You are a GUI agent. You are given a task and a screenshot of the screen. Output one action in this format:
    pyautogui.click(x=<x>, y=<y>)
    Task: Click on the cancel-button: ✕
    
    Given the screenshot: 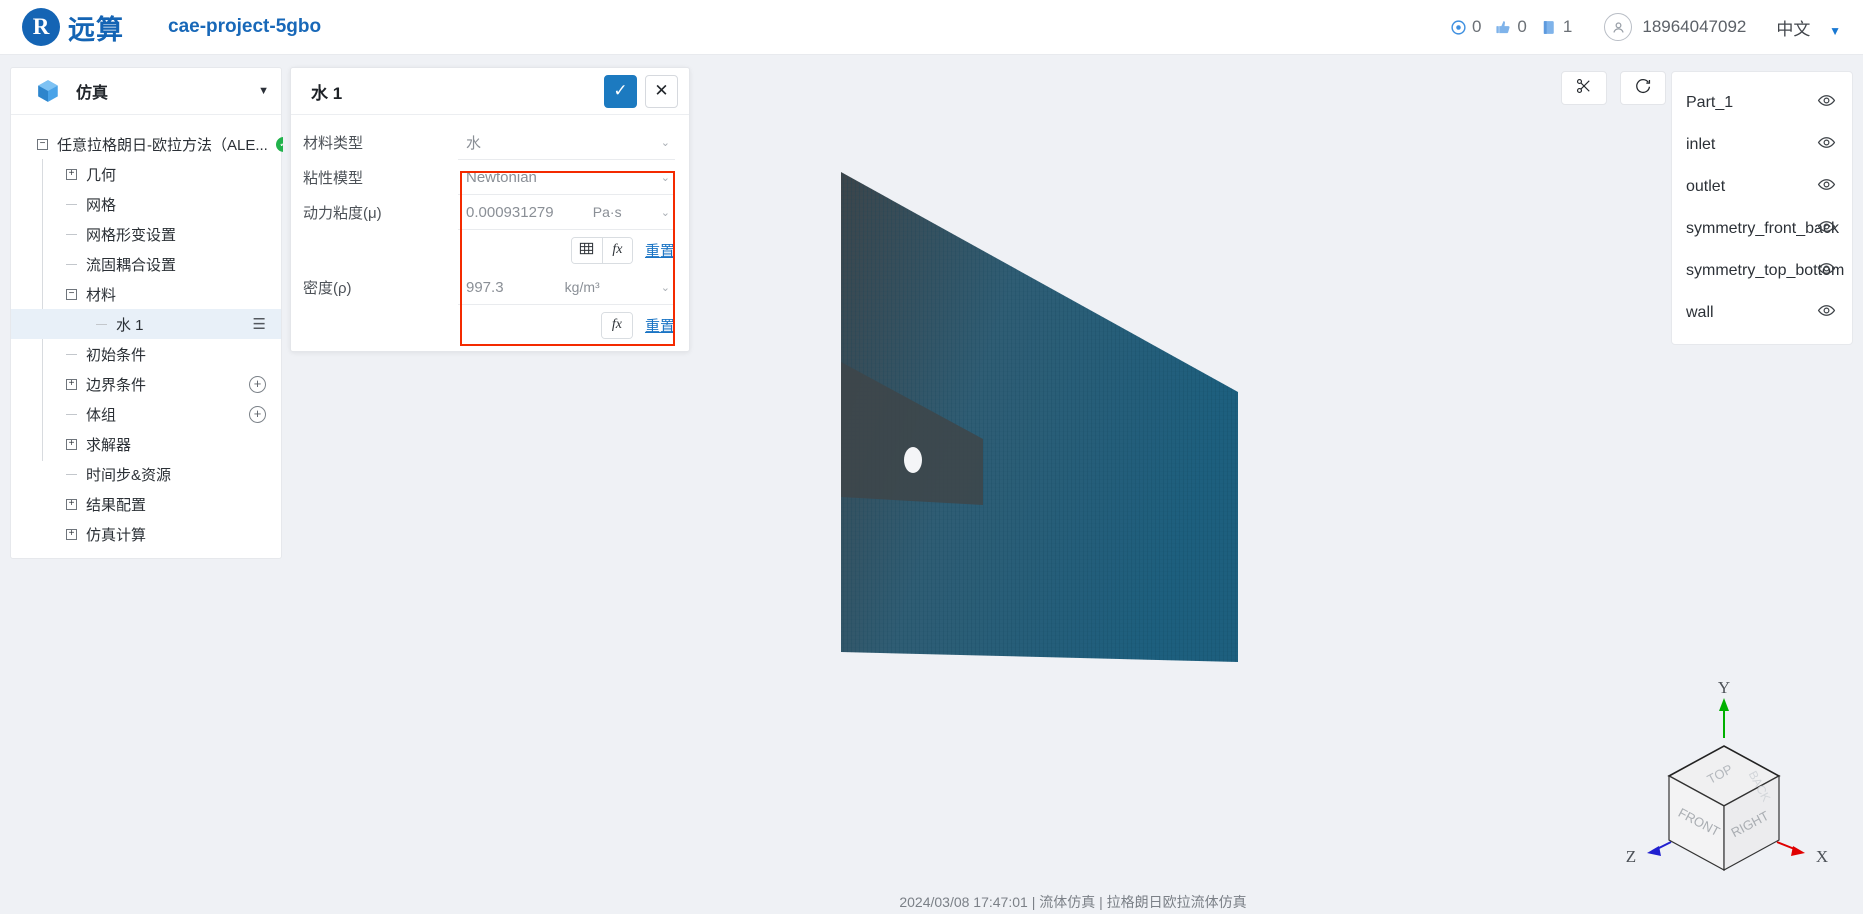 What is the action you would take?
    pyautogui.click(x=661, y=91)
    